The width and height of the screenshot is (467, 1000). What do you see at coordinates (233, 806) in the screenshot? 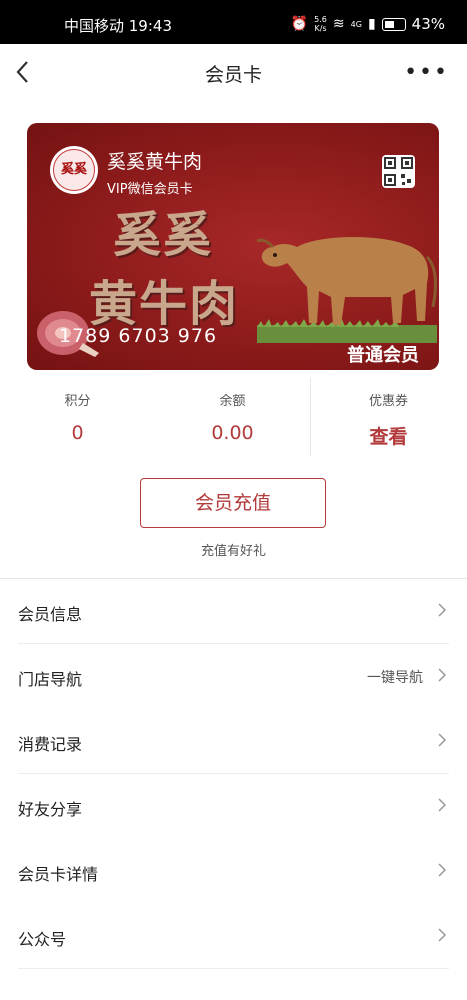
I see `menu-item-share-friends: 好友分享` at bounding box center [233, 806].